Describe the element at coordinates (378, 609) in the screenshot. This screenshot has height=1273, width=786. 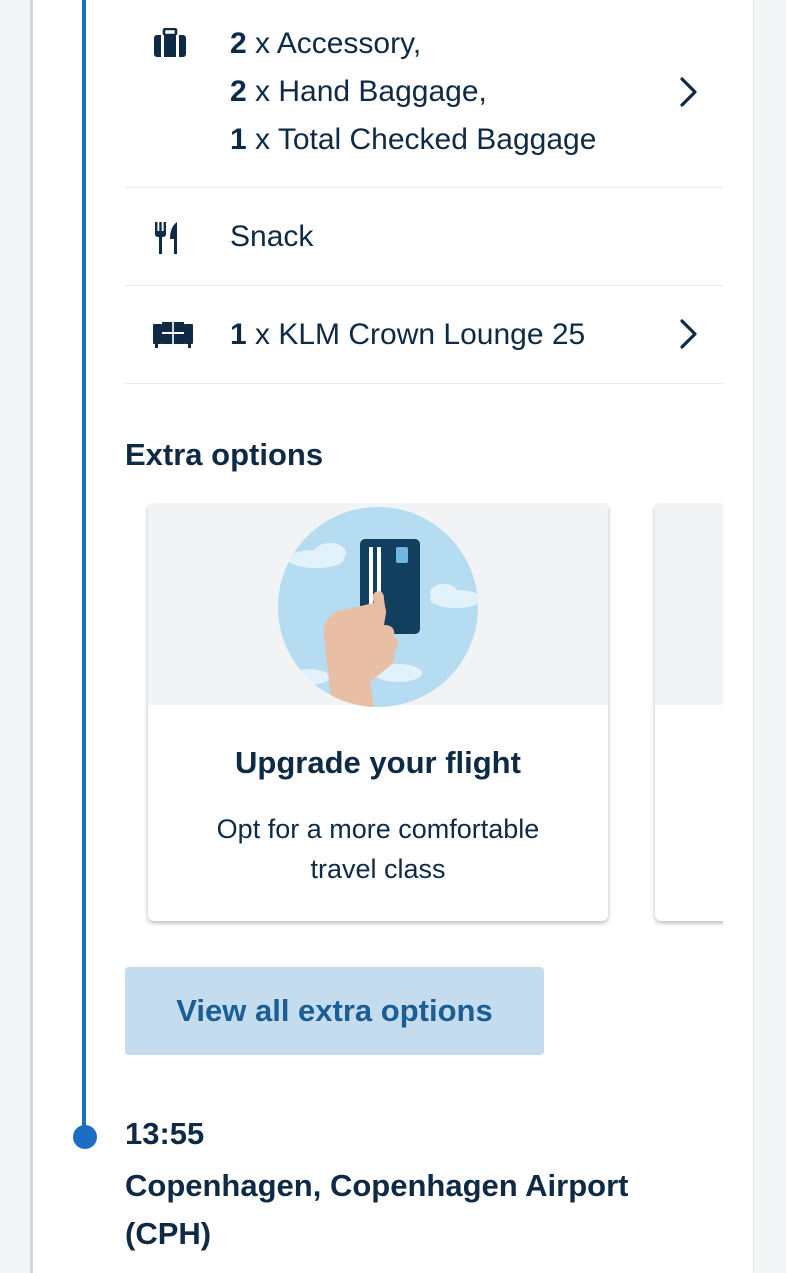
I see `hand-holding-card-icon` at that location.